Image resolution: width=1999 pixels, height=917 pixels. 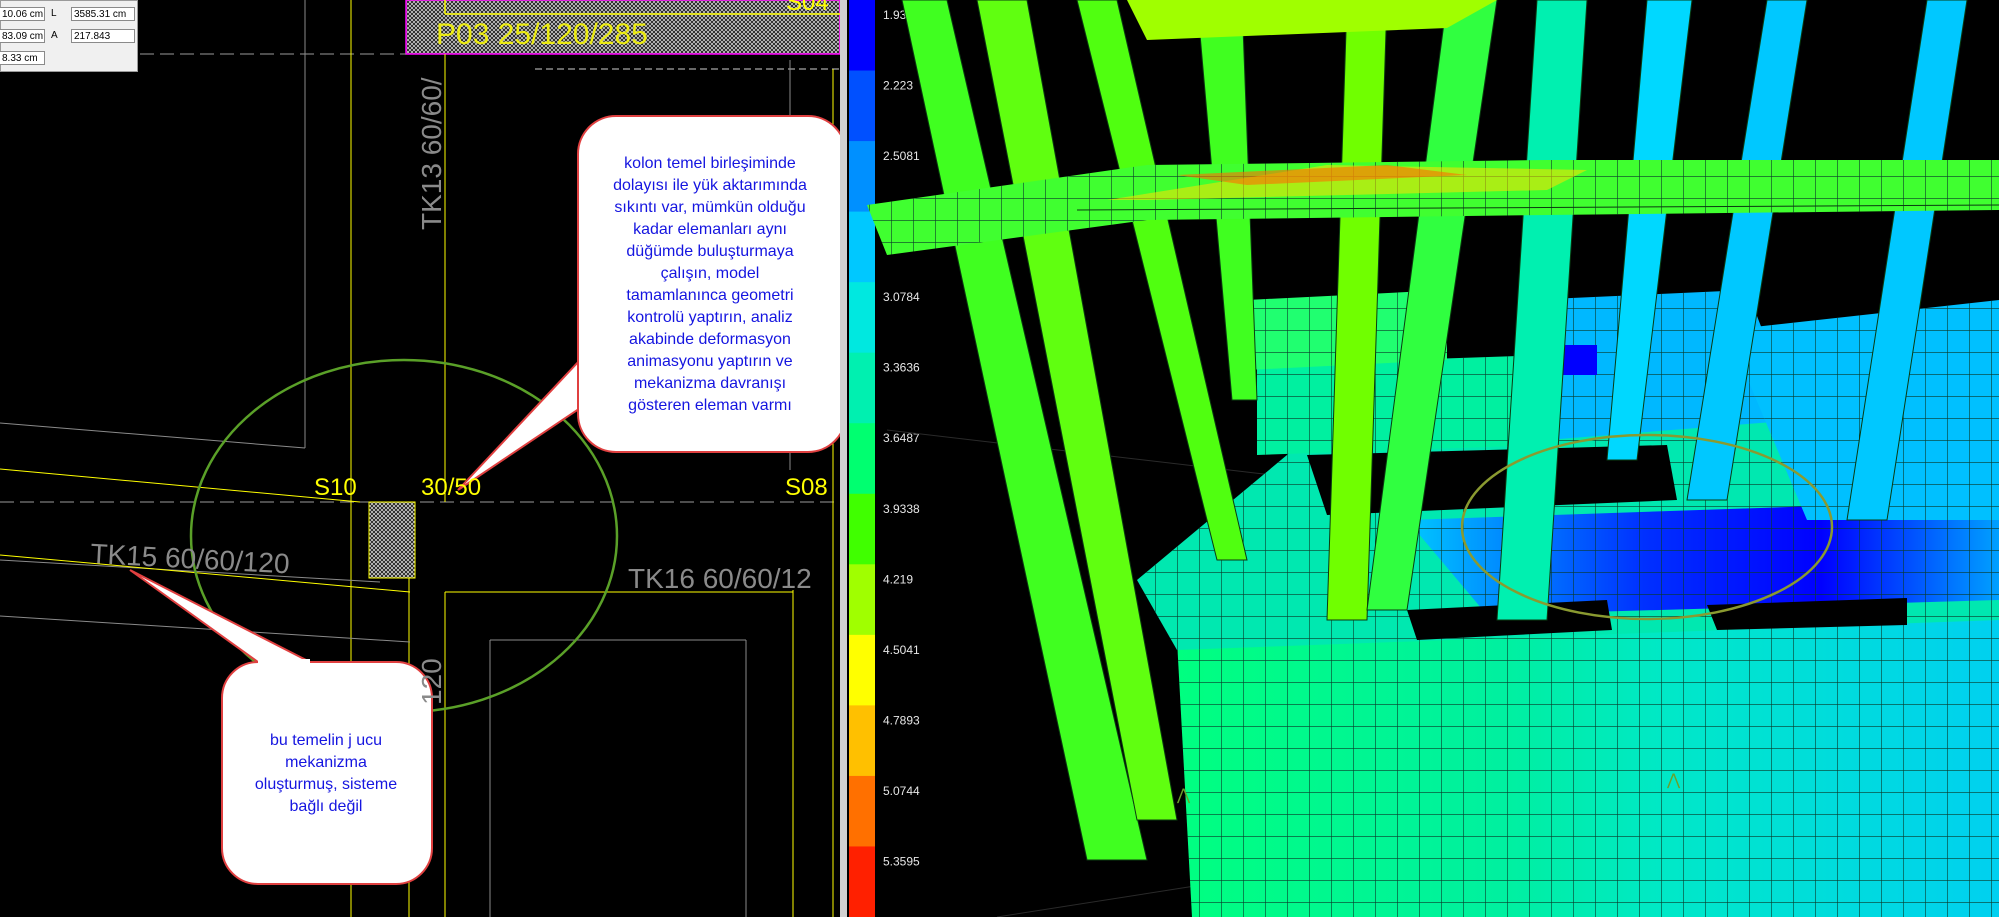 What do you see at coordinates (709, 295) in the screenshot?
I see `svg-text: tamamlanınca geometri` at bounding box center [709, 295].